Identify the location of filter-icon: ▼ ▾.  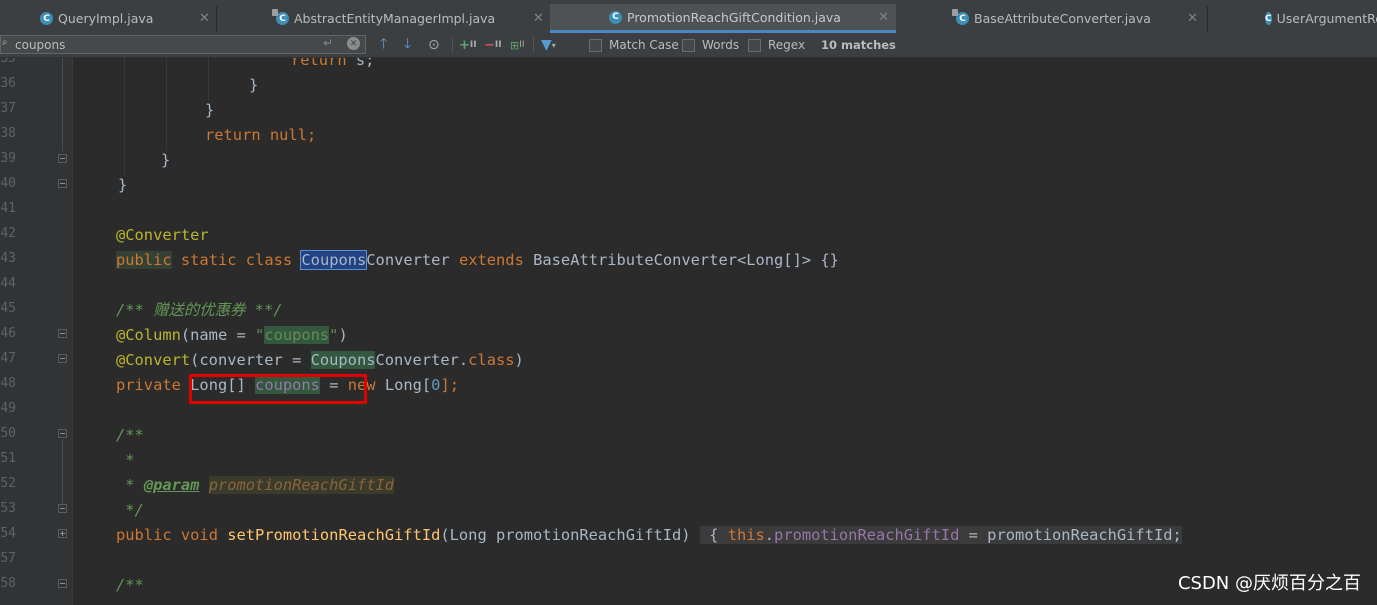
(548, 45).